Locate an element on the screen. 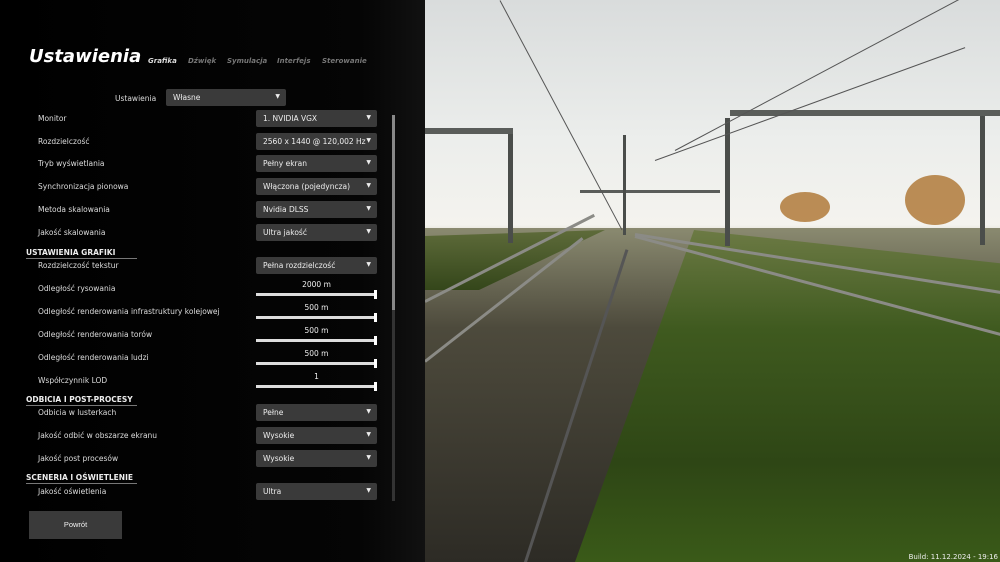  setting-dropdown: 2560 x 1440 @ 120,002 Hz ▼ is located at coordinates (316, 141).